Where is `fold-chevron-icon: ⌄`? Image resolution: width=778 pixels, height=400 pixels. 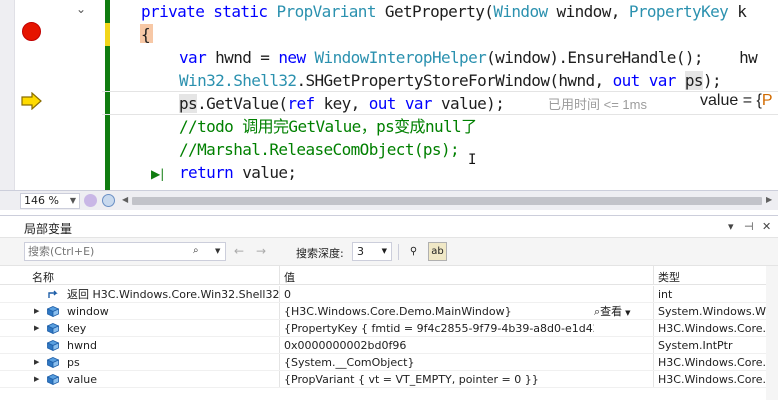
fold-chevron-icon: ⌄ is located at coordinates (81, 9).